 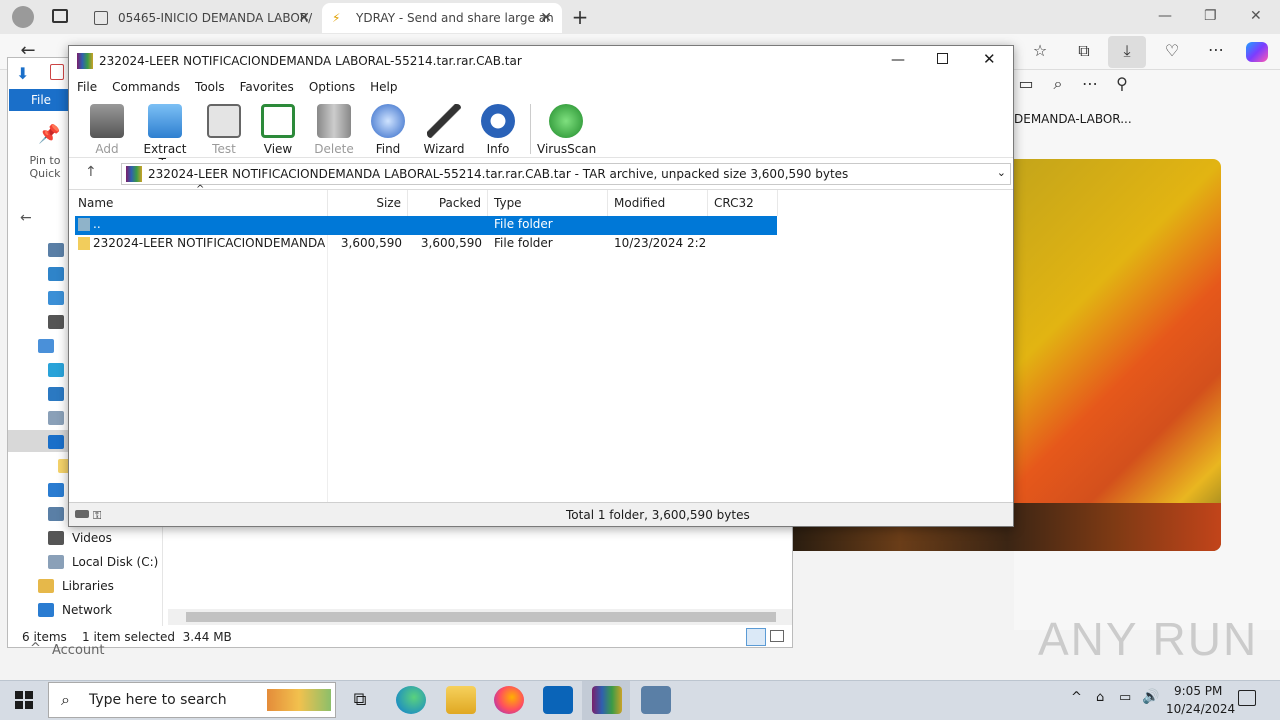 I want to click on menu-file: File, so click(x=87, y=87).